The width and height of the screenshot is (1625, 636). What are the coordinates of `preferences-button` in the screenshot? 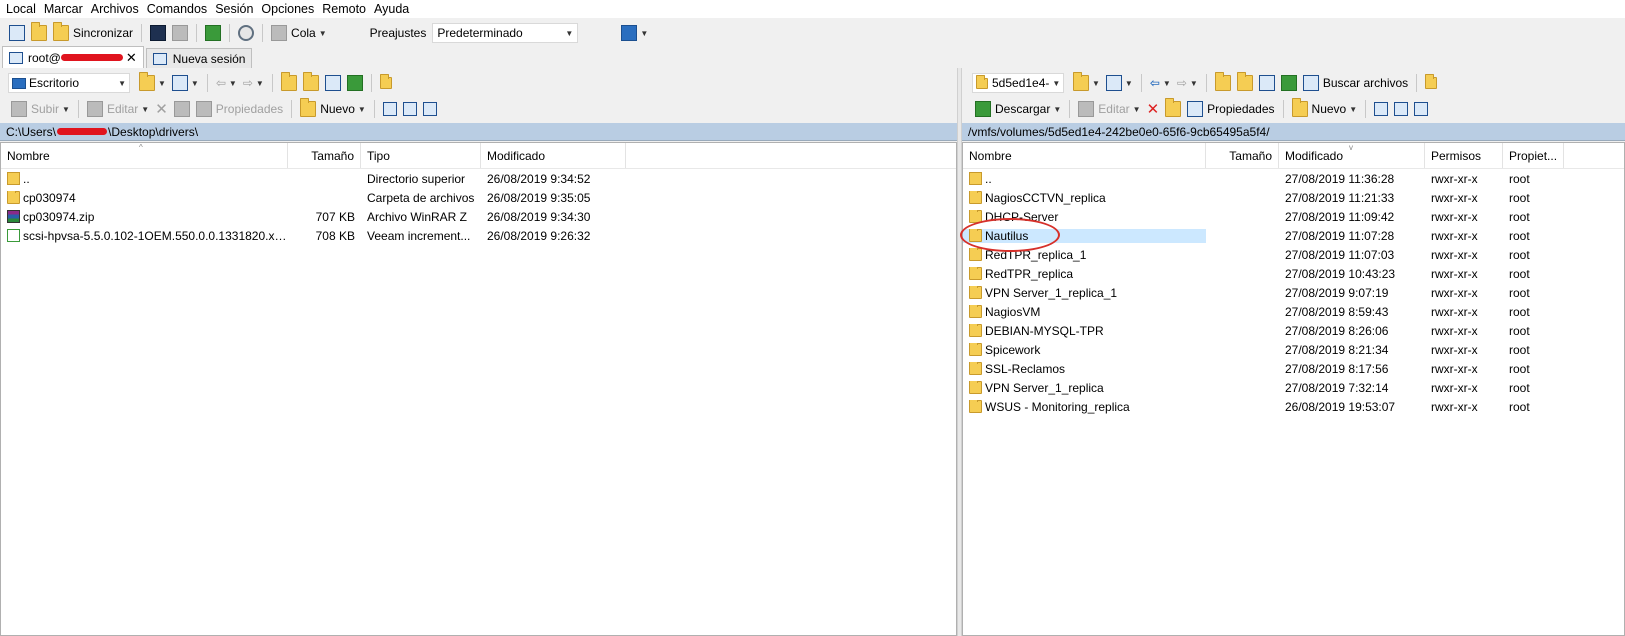 It's located at (246, 33).